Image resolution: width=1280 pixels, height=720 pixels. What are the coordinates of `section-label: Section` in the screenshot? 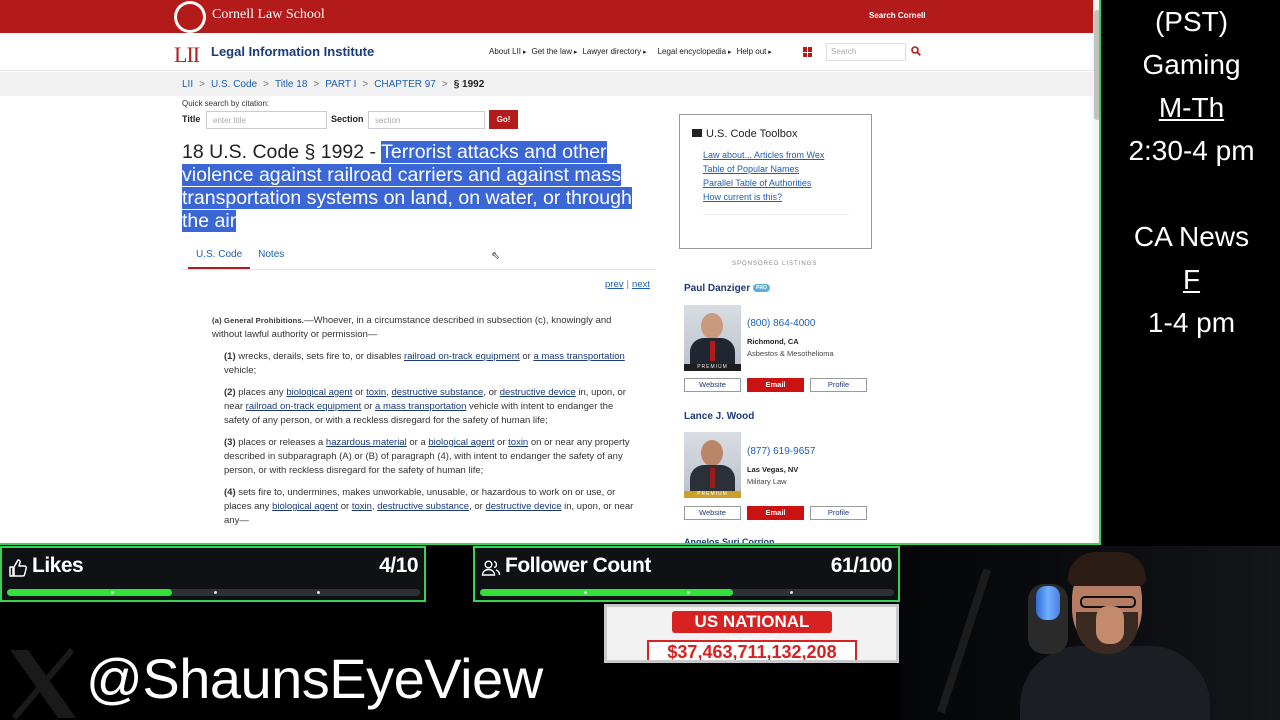 It's located at (347, 119).